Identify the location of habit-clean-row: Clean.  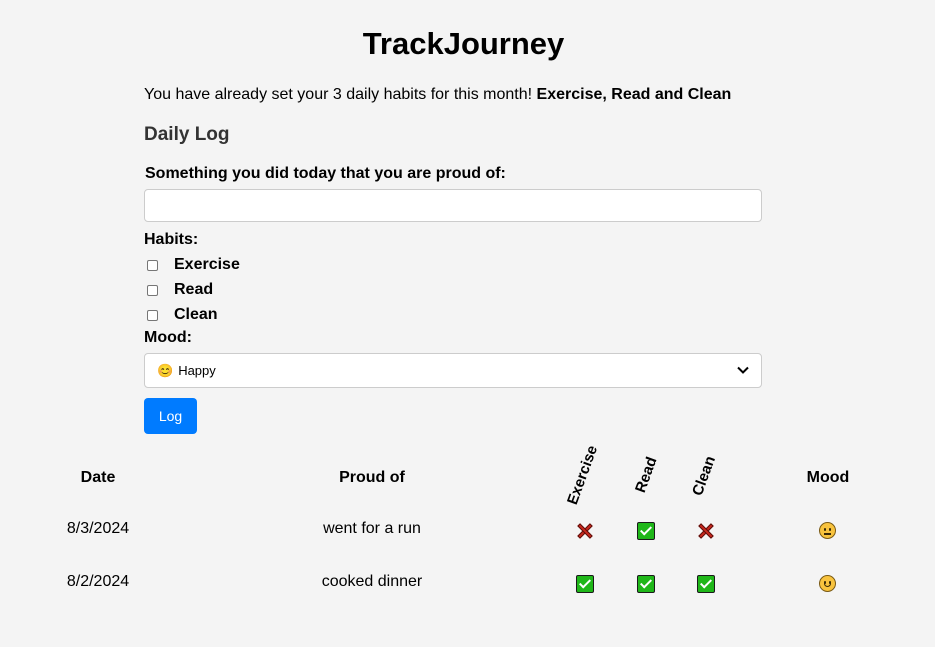
(182, 315).